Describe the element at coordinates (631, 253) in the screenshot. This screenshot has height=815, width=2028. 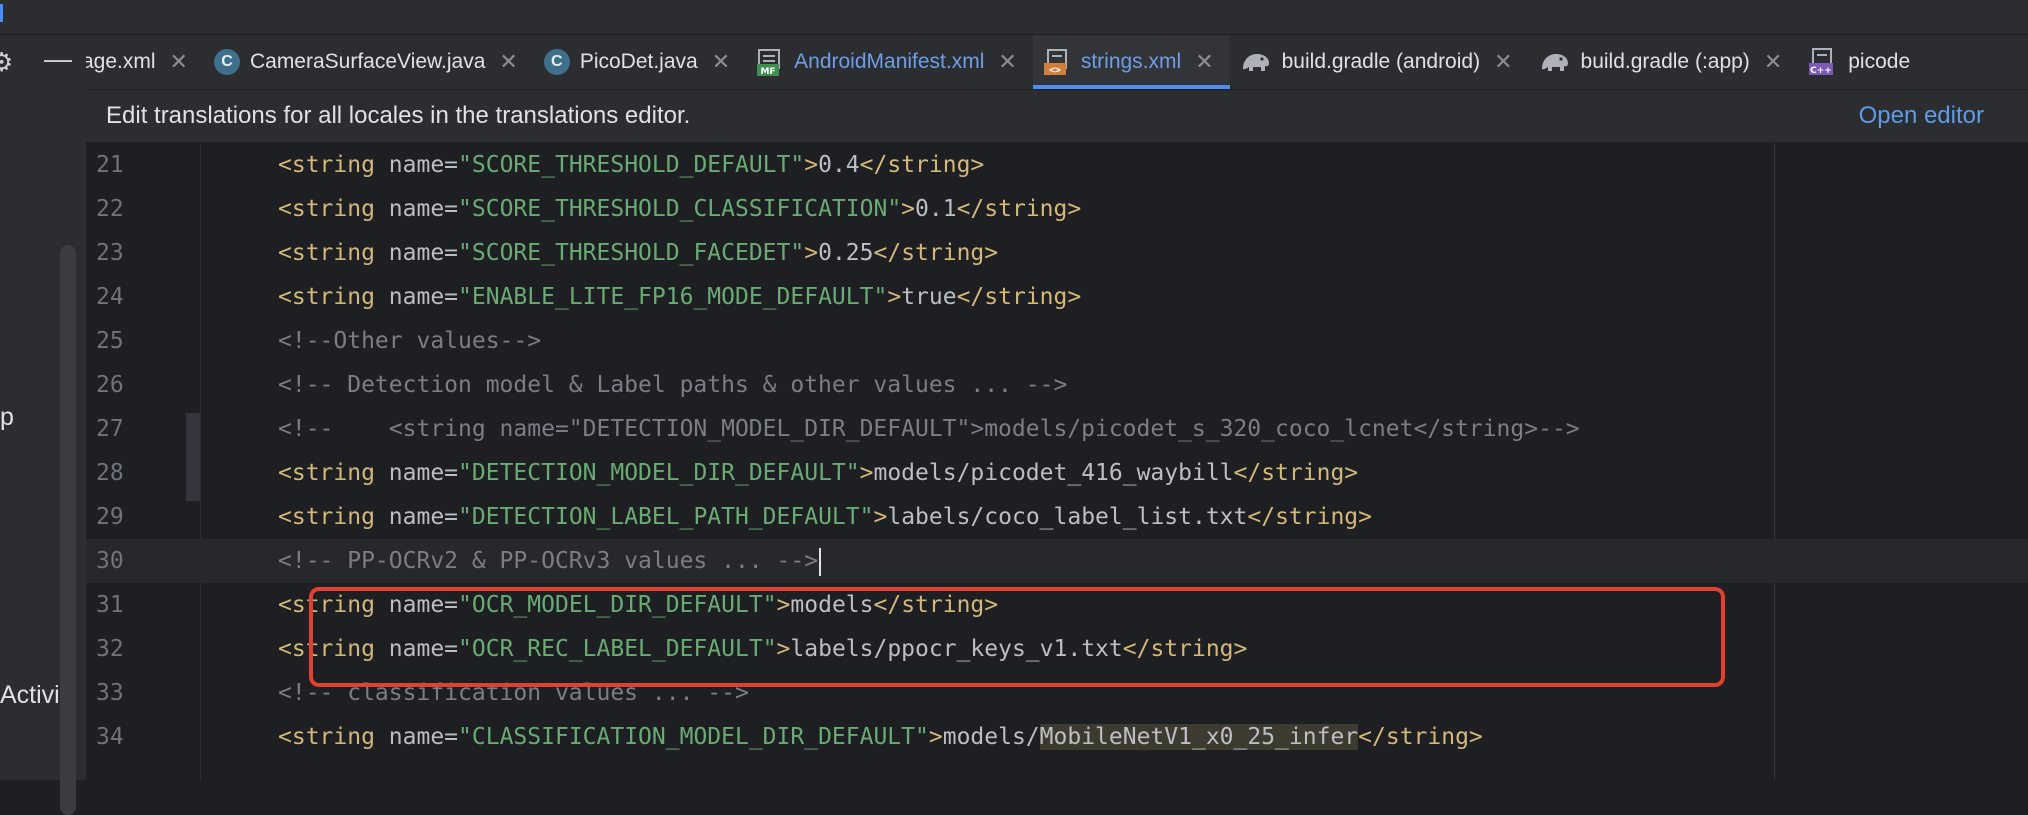
I see `attr-value: SCORE_THRESHOLD_FACEDET` at that location.